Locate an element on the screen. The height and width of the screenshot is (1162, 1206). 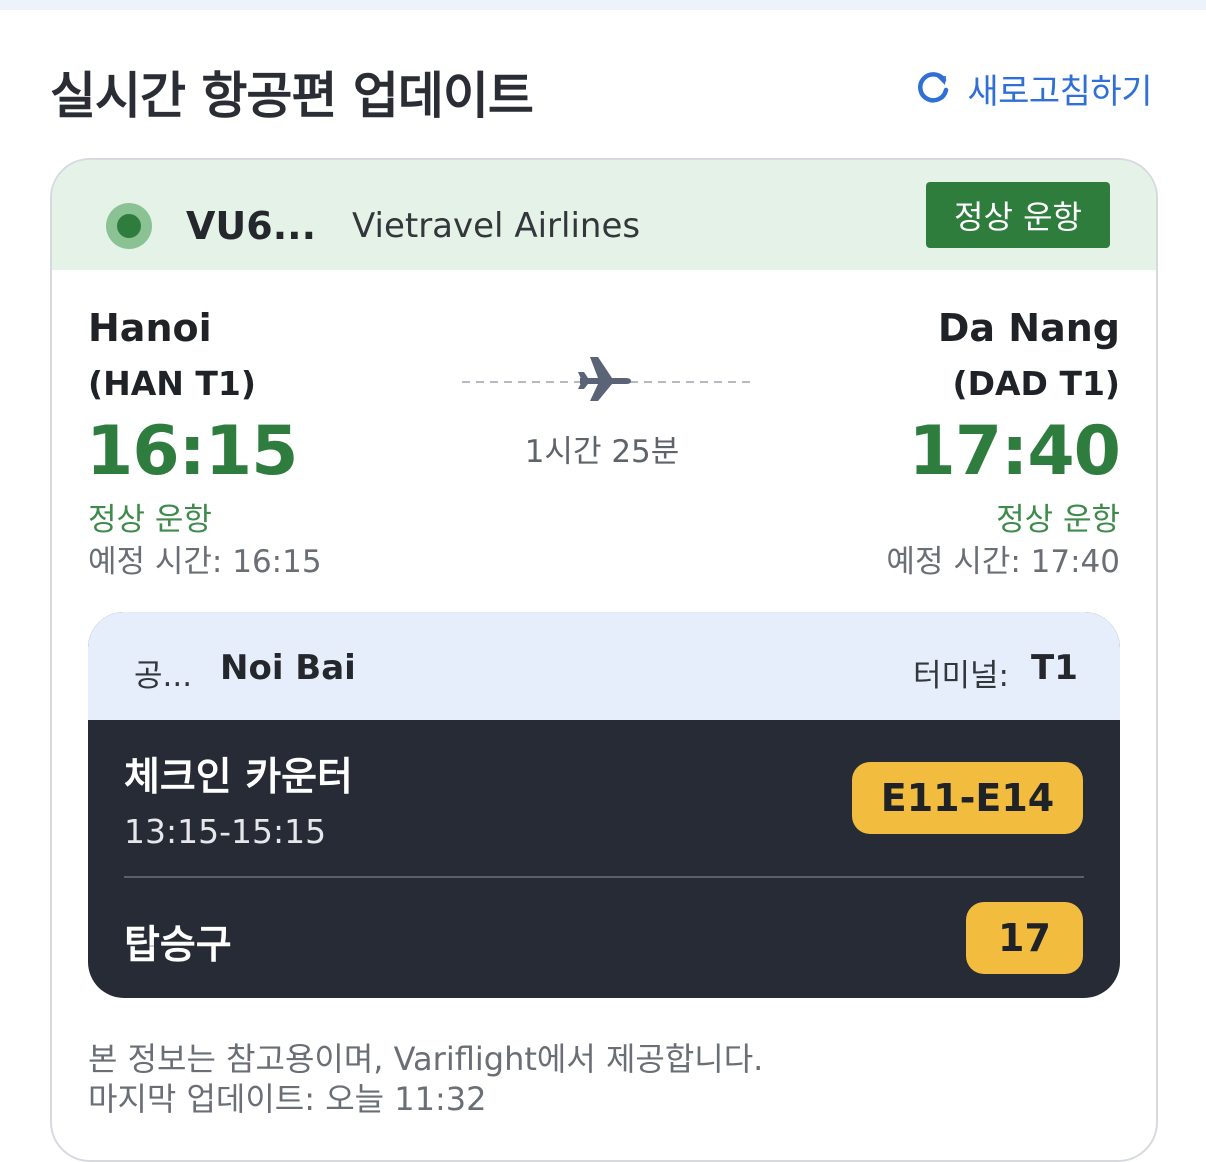
status-dot-icon is located at coordinates (129, 226).